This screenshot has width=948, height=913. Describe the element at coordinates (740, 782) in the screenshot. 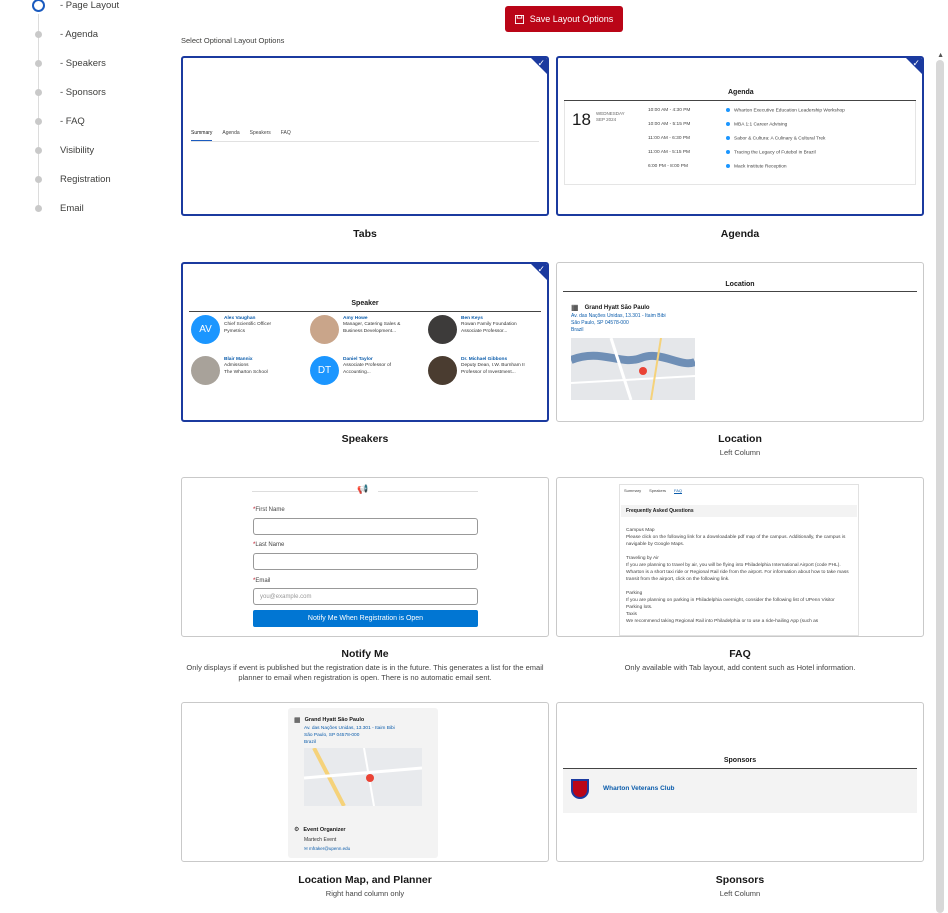

I see `sponsors-option-card: Sponsors Wharton Veterans Club` at that location.